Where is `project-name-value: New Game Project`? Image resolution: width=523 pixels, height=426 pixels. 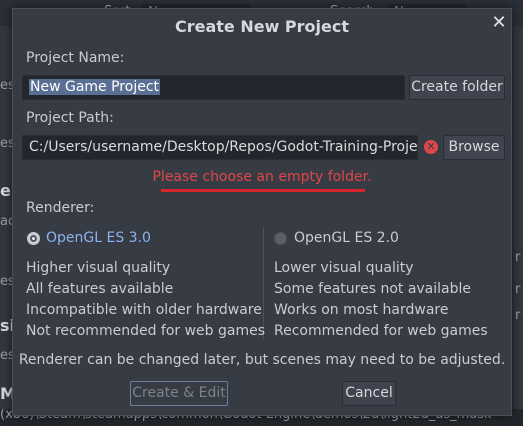 project-name-value: New Game Project is located at coordinates (95, 87).